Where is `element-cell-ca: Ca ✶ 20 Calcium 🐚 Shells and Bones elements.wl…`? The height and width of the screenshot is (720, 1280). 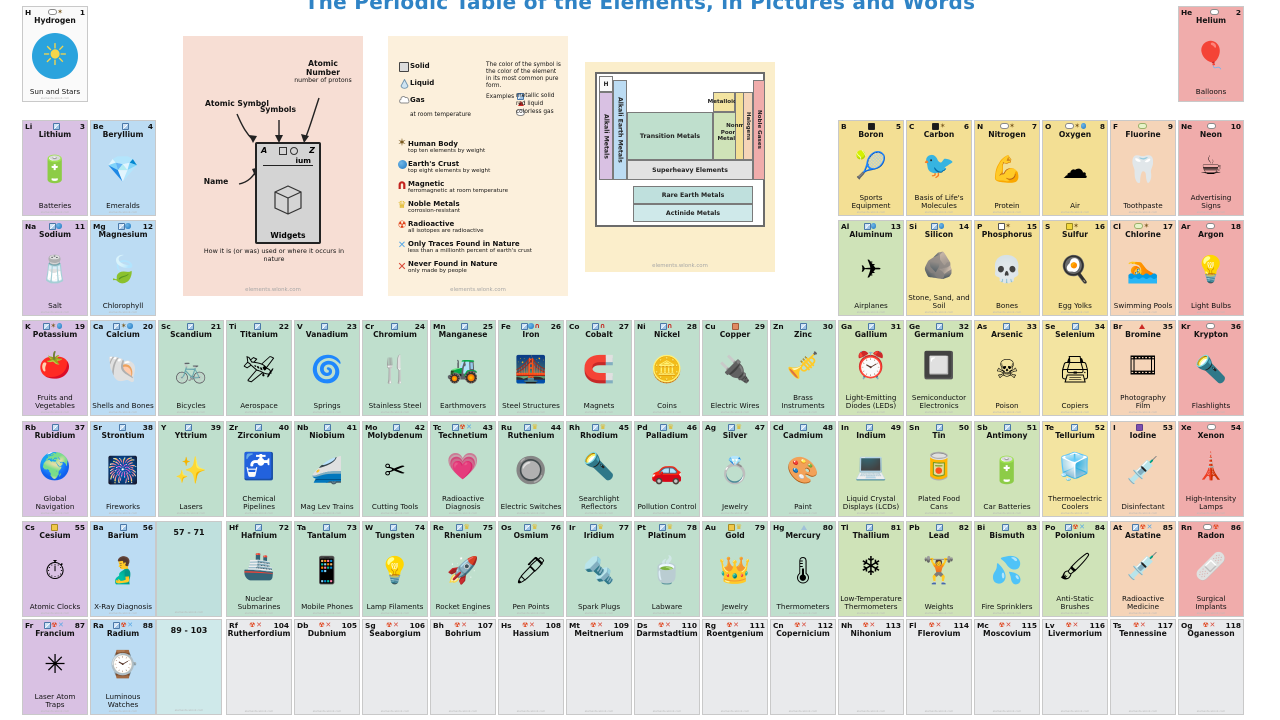 element-cell-ca: Ca ✶ 20 Calcium 🐚 Shells and Bones elements.wl… is located at coordinates (123, 368).